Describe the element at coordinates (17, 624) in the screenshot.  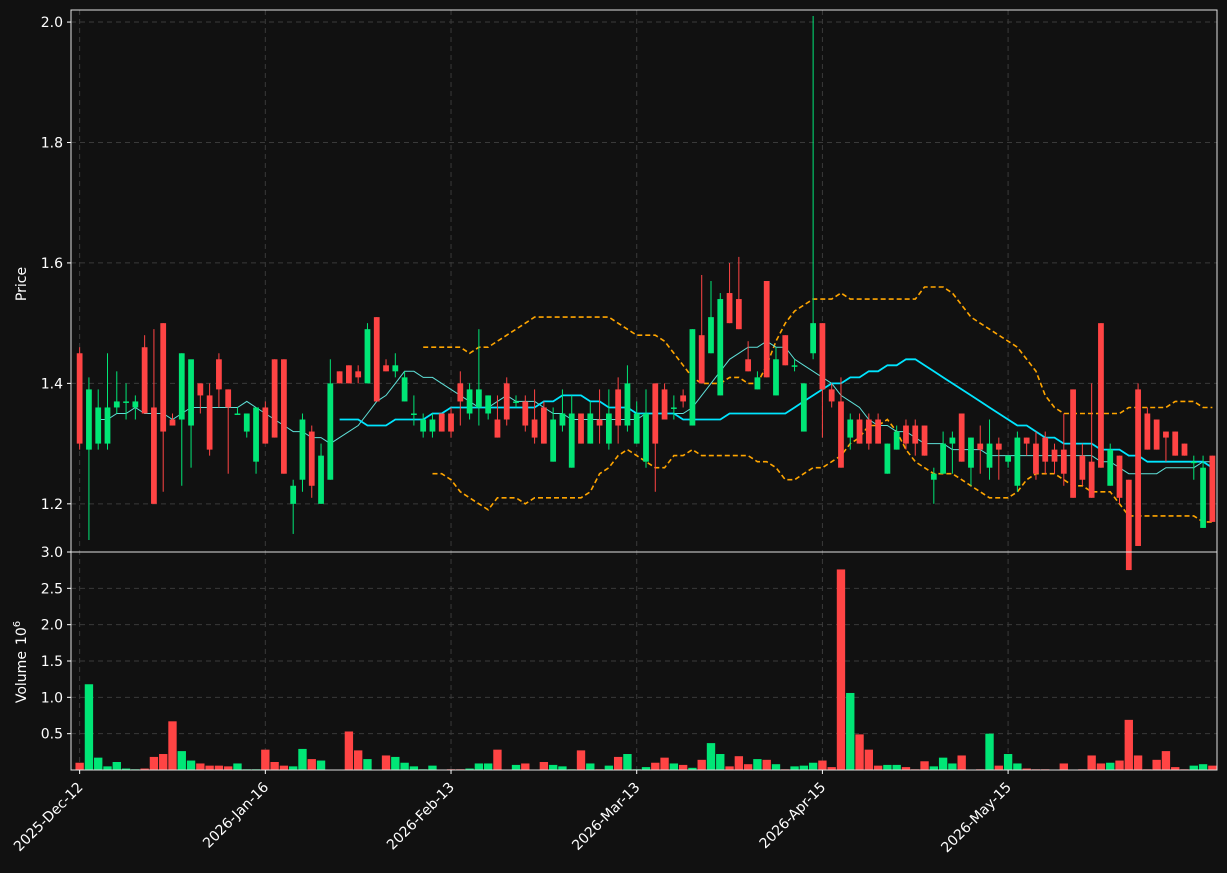
I see `volume-axis-exponent: 6` at that location.